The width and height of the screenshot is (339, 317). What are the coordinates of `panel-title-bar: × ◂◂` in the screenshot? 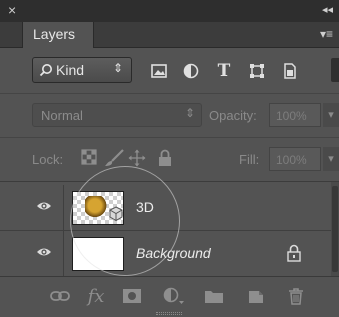 It's located at (169, 11).